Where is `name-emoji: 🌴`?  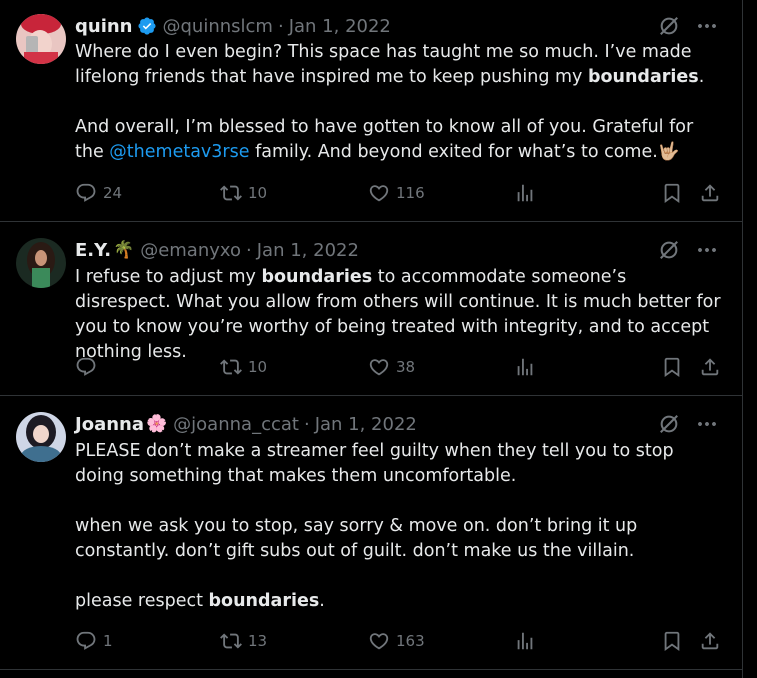 name-emoji: 🌴 is located at coordinates (124, 250).